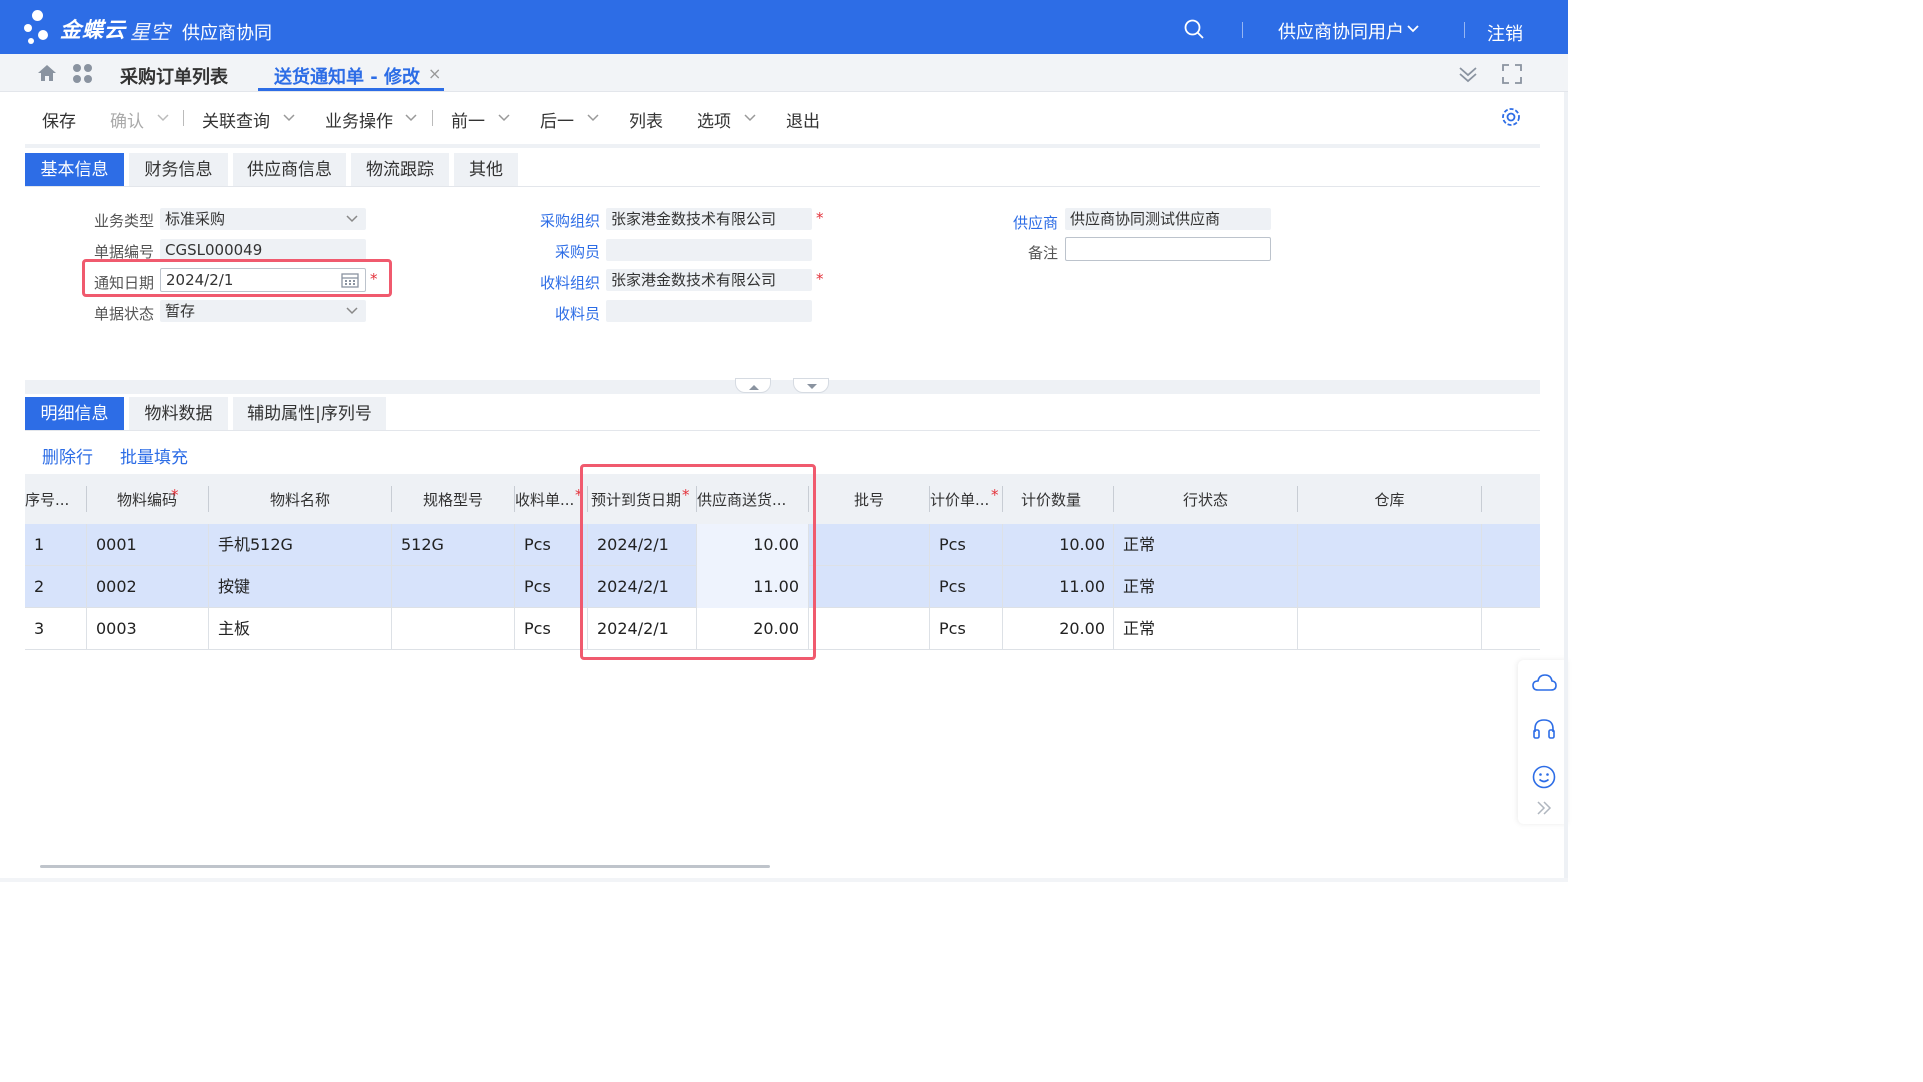 The image size is (1923, 1082). I want to click on cell-price-qty: 11.00, so click(1058, 587).